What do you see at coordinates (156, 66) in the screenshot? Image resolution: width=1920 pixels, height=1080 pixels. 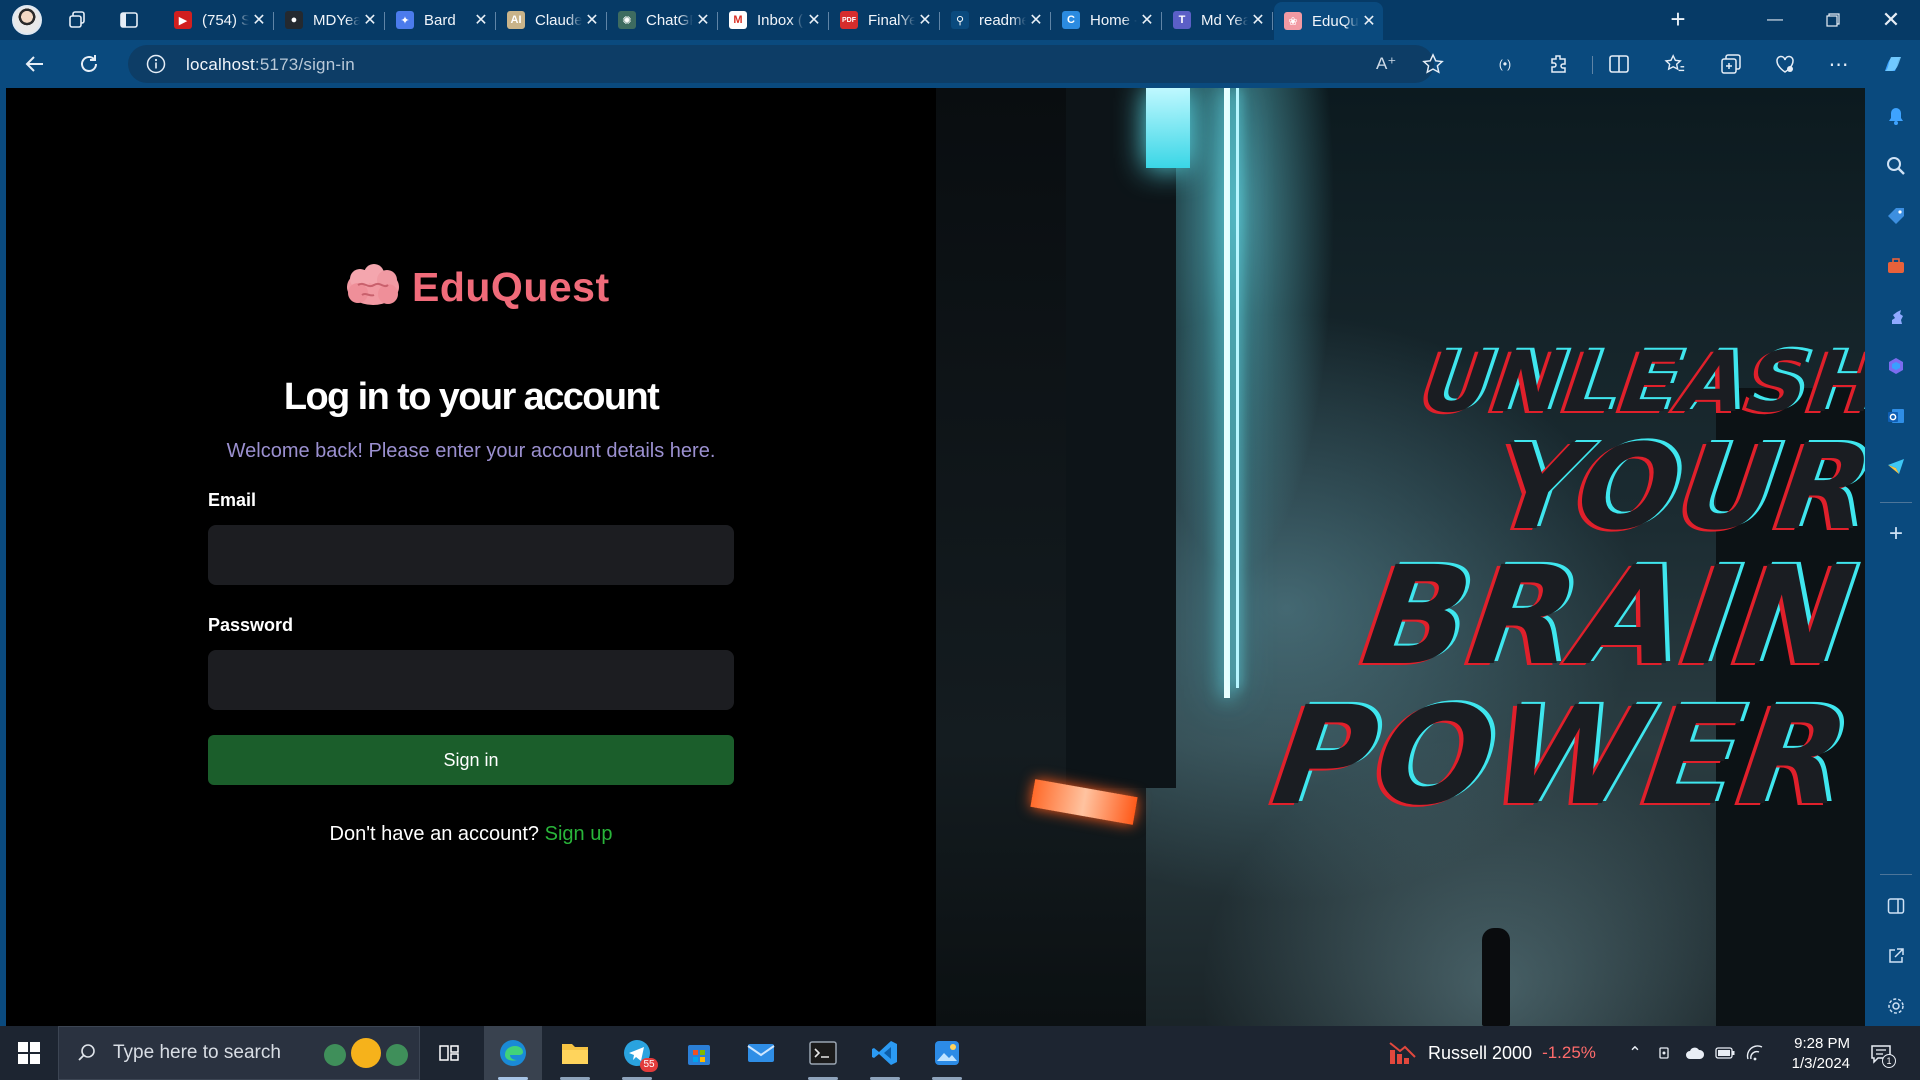 I see `site-info-icon` at bounding box center [156, 66].